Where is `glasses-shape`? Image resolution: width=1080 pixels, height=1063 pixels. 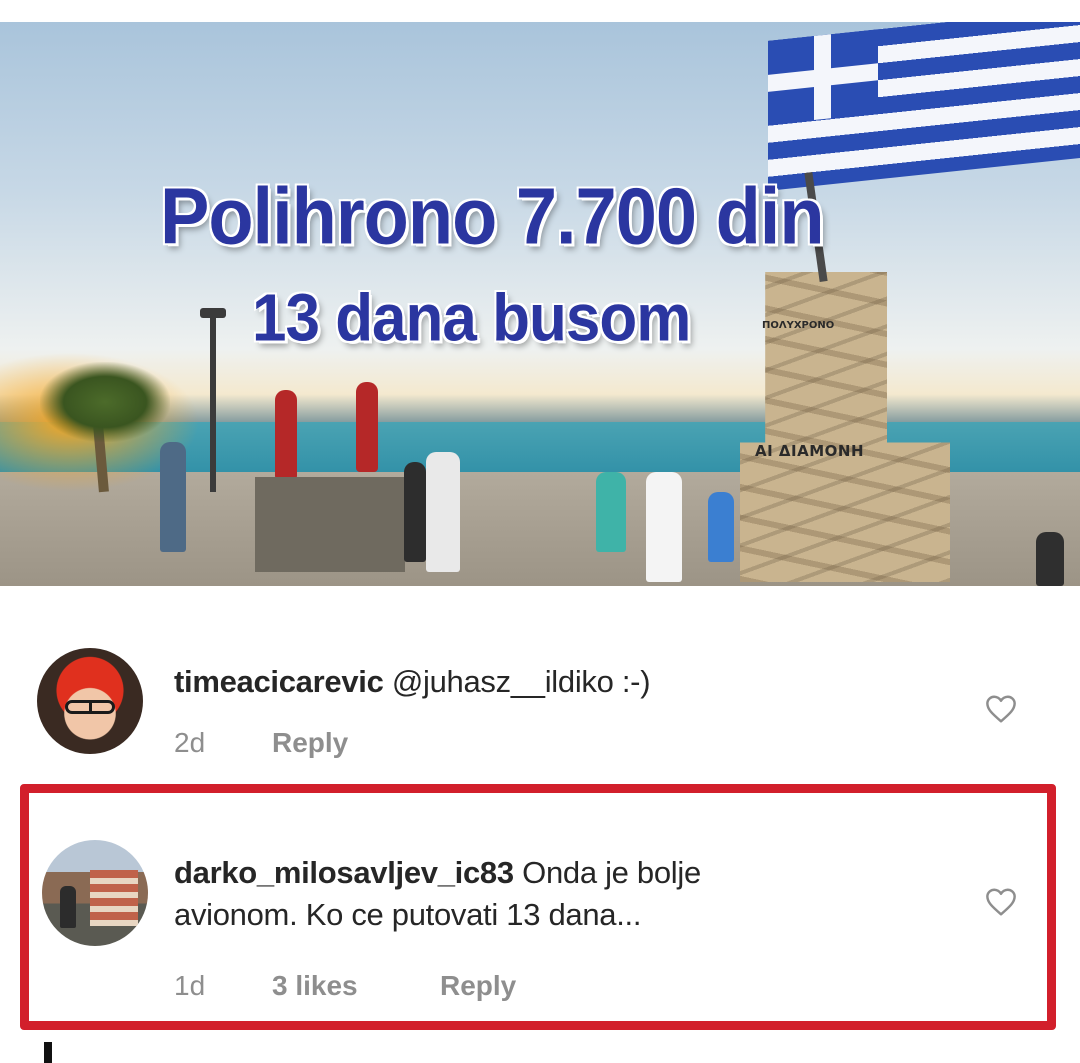
glasses-shape is located at coordinates (90, 707).